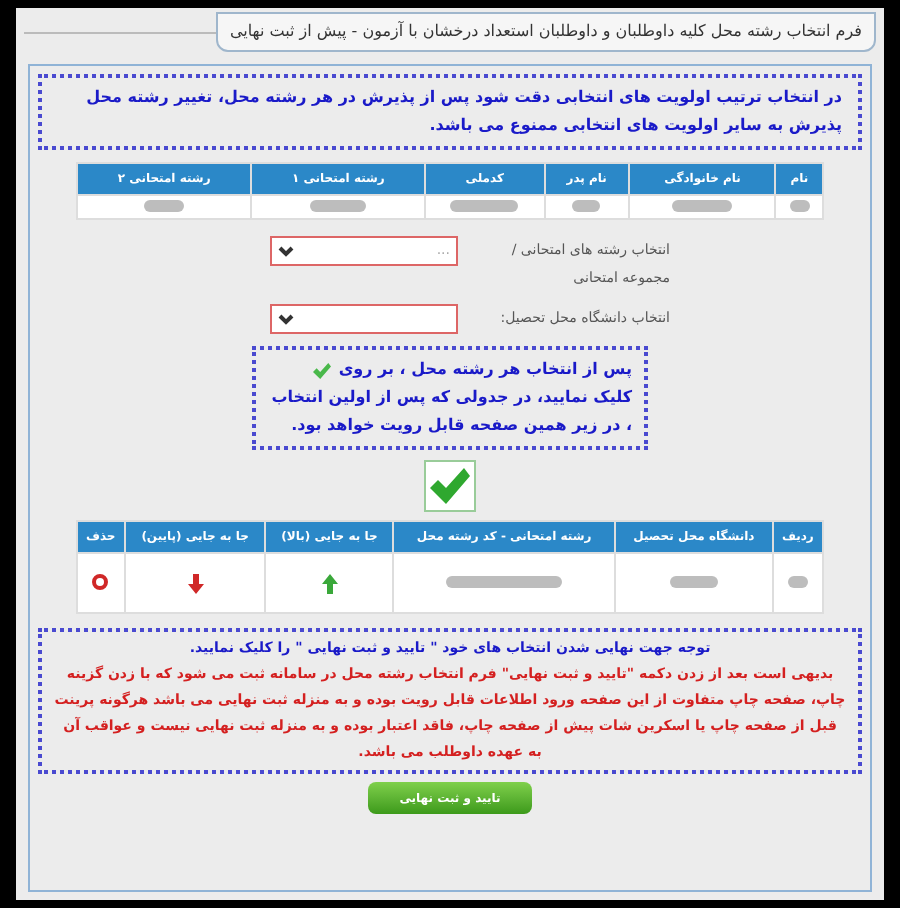  Describe the element at coordinates (195, 583) in the screenshot. I see `arrow-down-icon` at that location.